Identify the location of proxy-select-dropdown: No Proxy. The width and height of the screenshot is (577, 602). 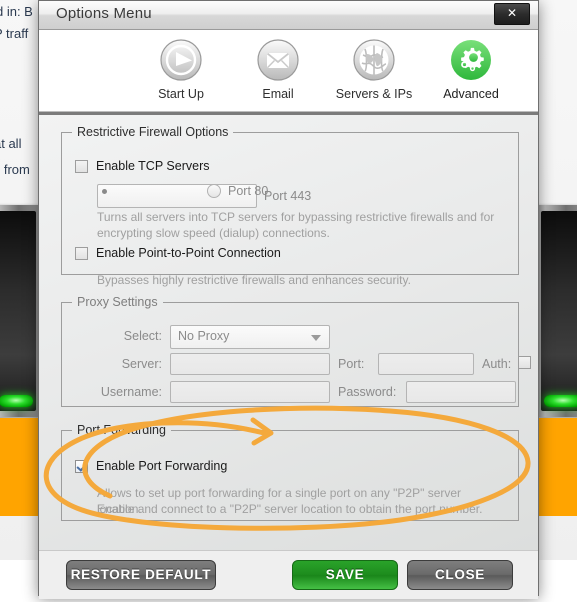
(250, 337).